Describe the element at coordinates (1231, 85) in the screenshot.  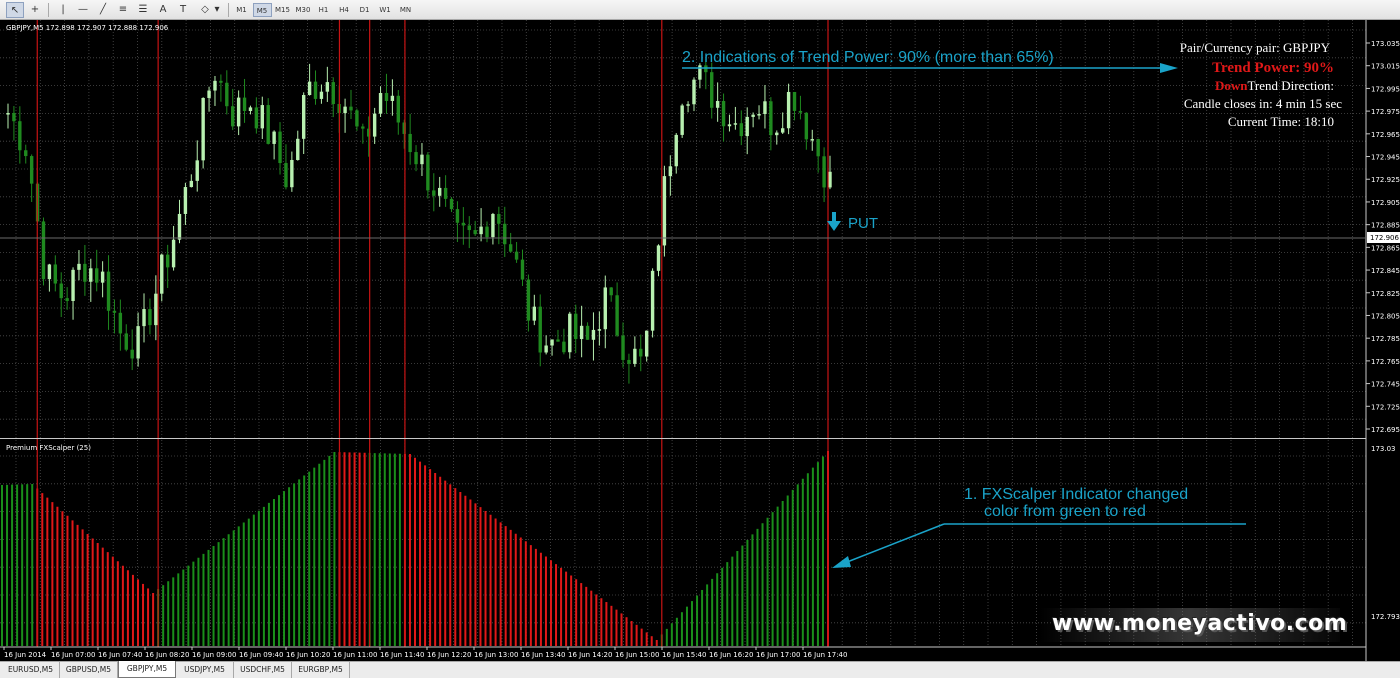
I see `trend-direction-value: Down` at that location.